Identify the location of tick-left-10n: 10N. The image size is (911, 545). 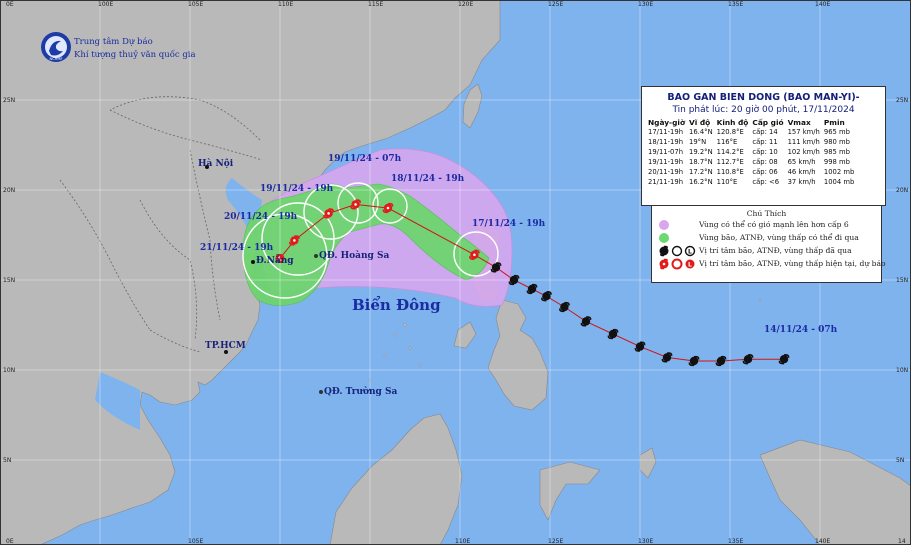
(9, 370).